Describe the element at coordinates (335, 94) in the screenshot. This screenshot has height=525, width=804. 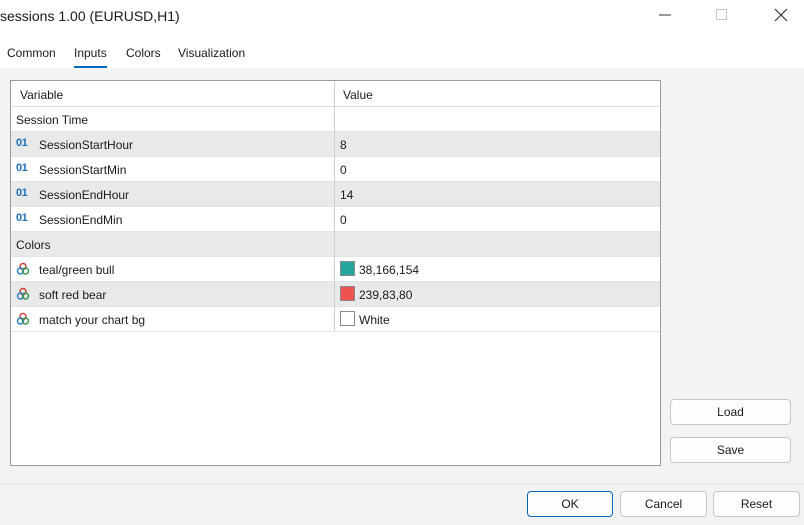
I see `grid-header: Variable Value` at that location.